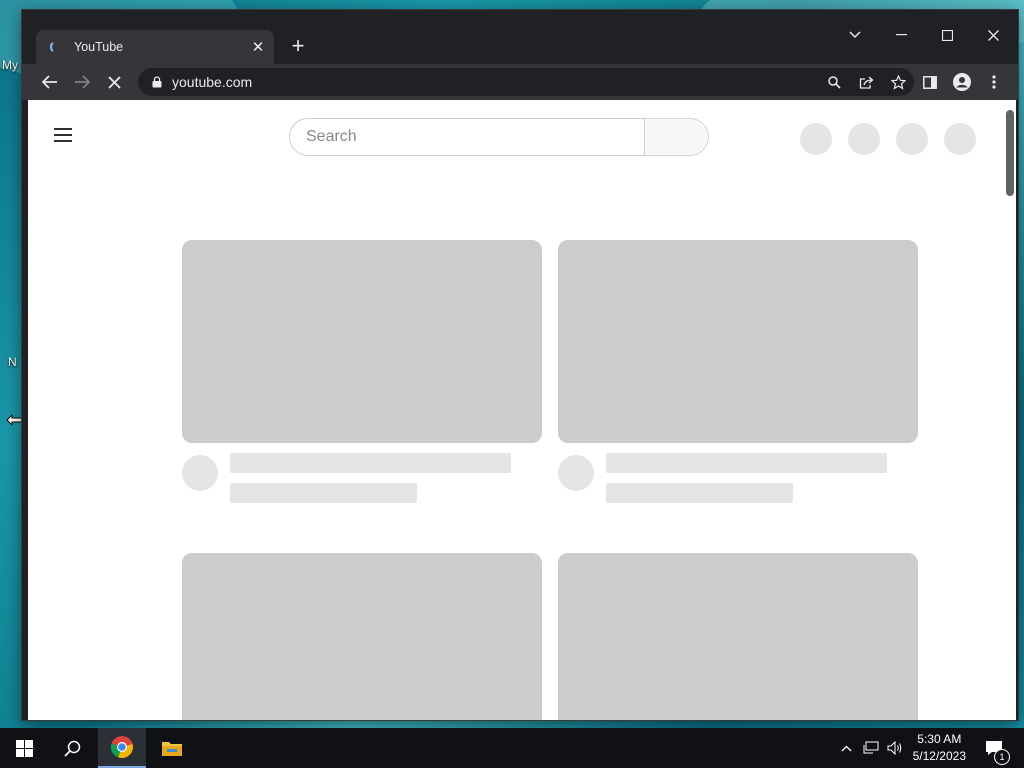  Describe the element at coordinates (298, 47) in the screenshot. I see `new-tab-button: +` at that location.